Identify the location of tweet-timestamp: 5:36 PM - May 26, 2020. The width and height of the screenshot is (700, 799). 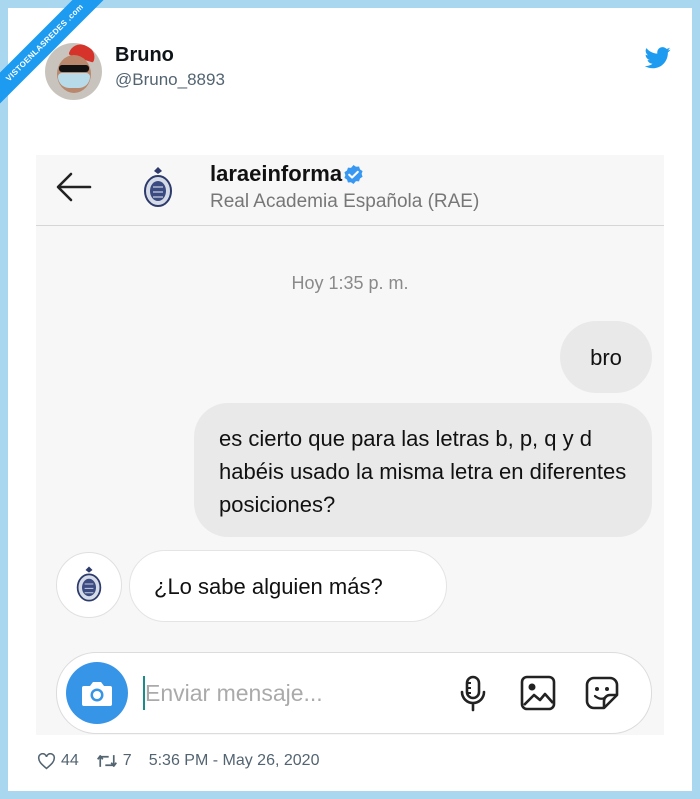
(234, 761).